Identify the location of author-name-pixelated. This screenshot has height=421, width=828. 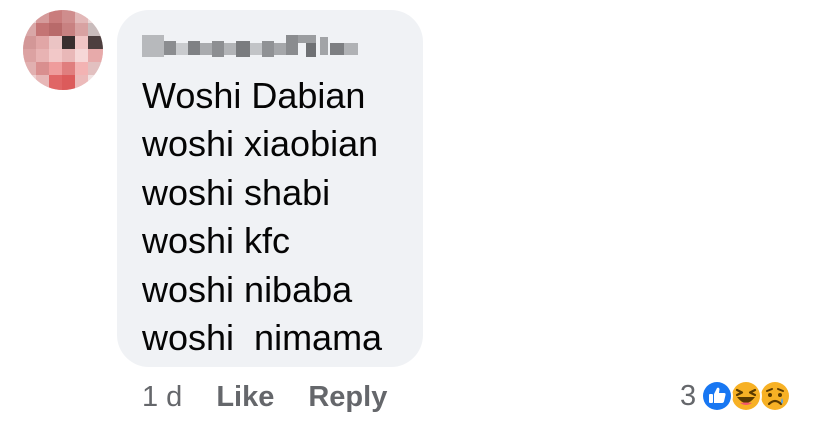
(250, 46).